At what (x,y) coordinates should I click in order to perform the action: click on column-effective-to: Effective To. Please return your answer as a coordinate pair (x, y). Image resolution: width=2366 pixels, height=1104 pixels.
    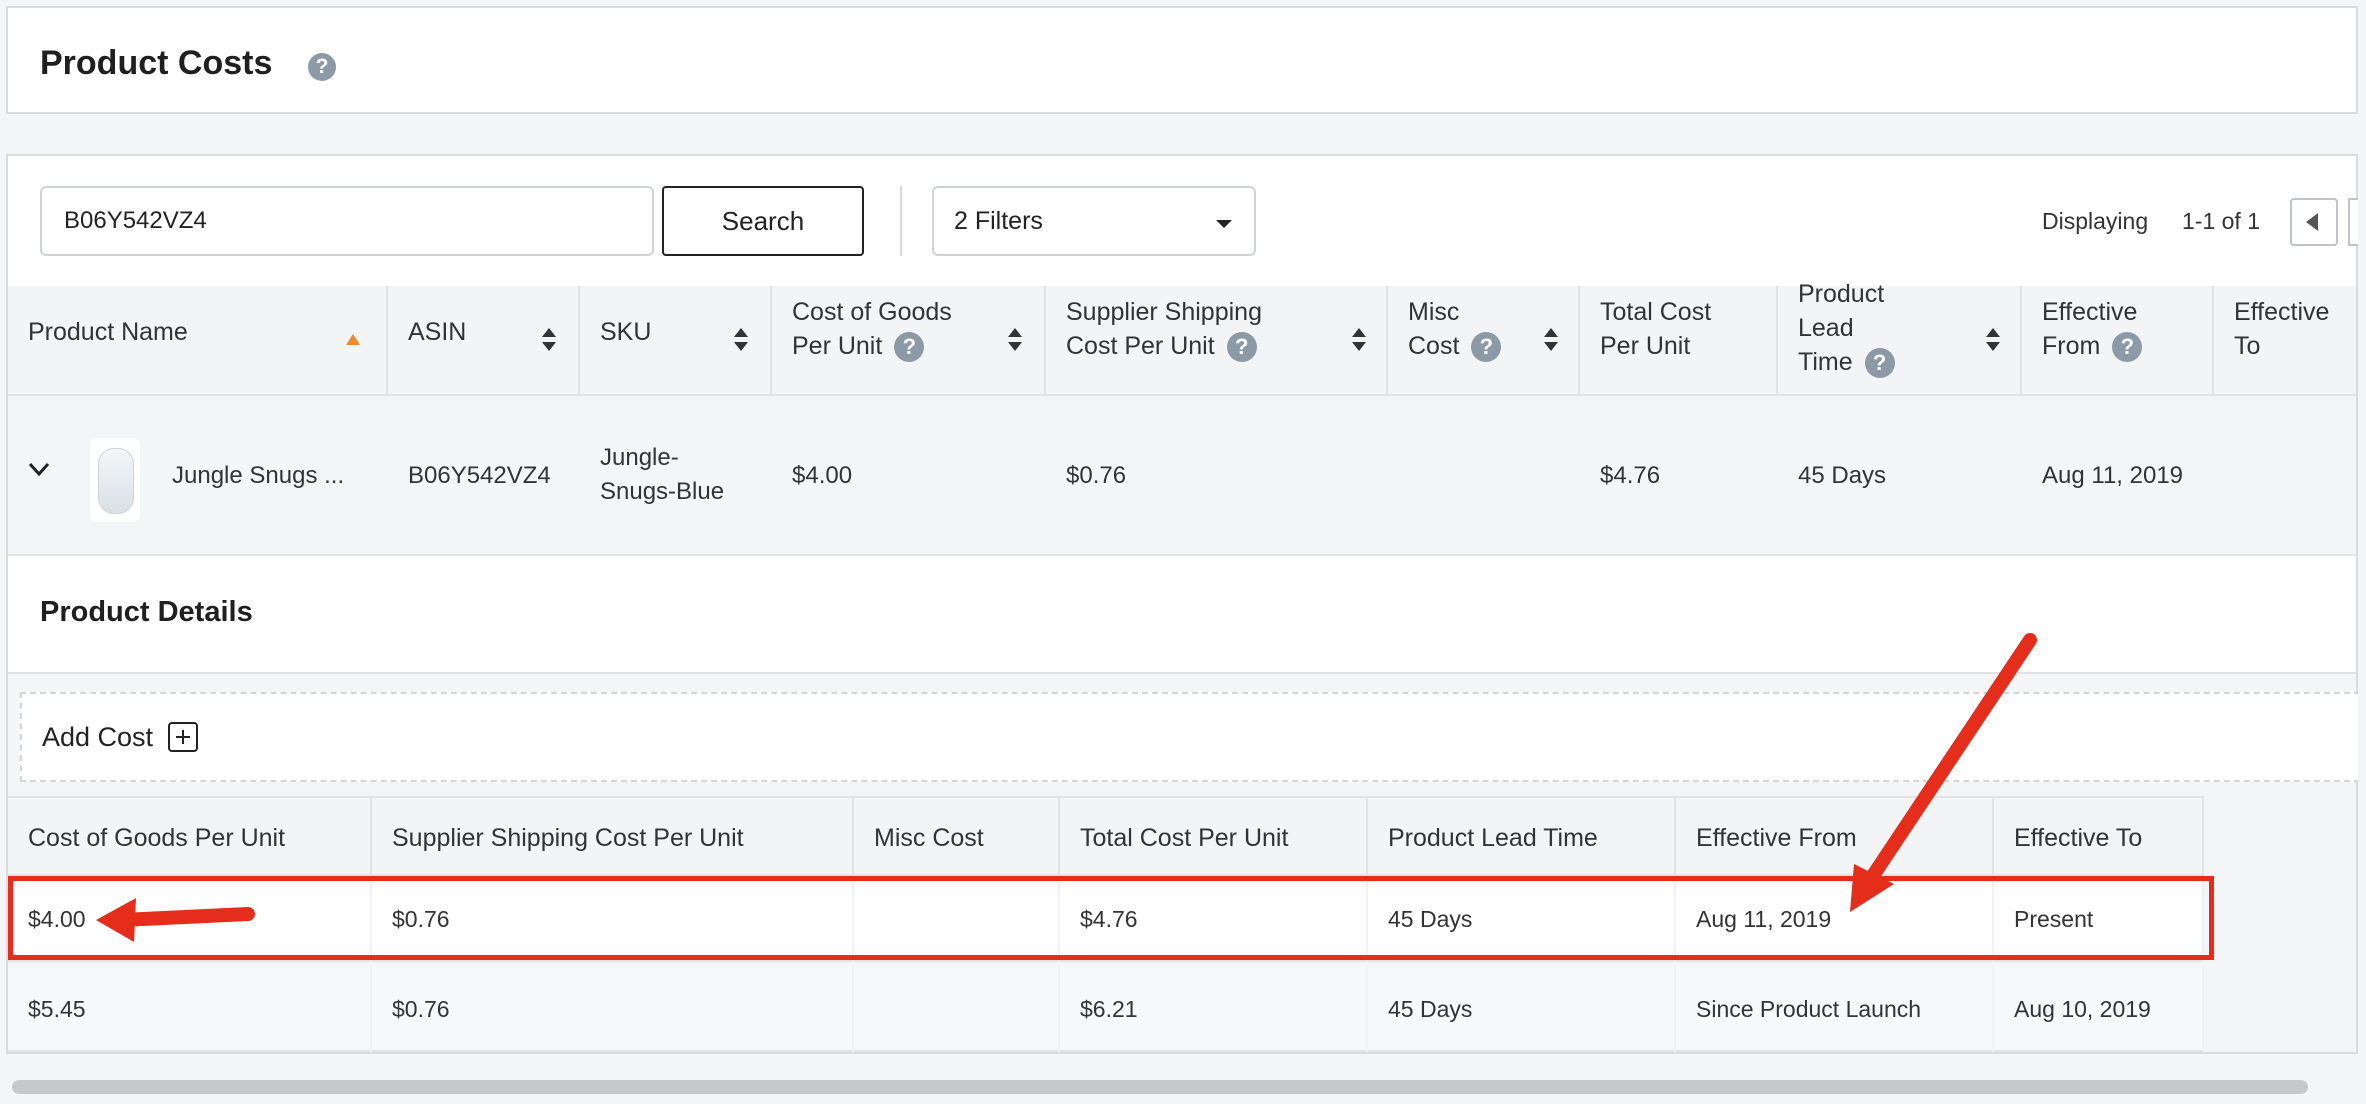
    Looking at the image, I should click on (2285, 341).